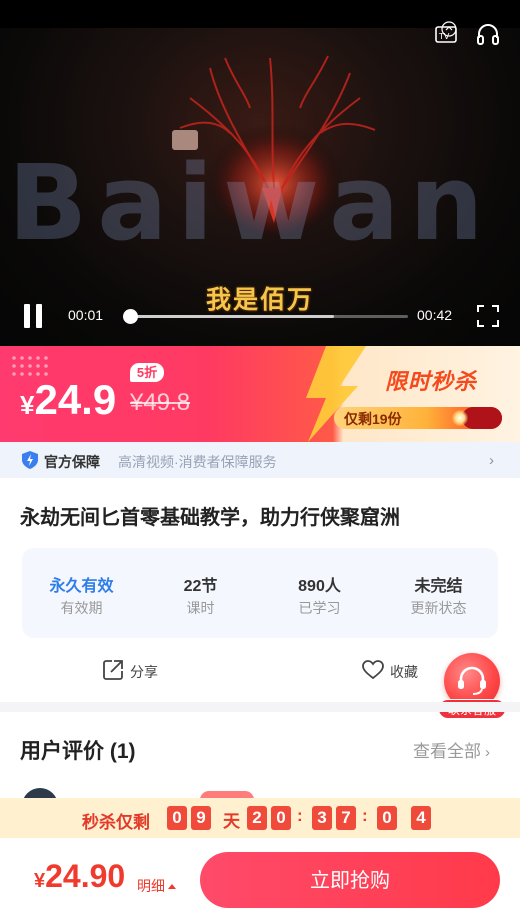 This screenshot has height=920, width=520. What do you see at coordinates (227, 794) in the screenshot?
I see `reviewer-tag` at bounding box center [227, 794].